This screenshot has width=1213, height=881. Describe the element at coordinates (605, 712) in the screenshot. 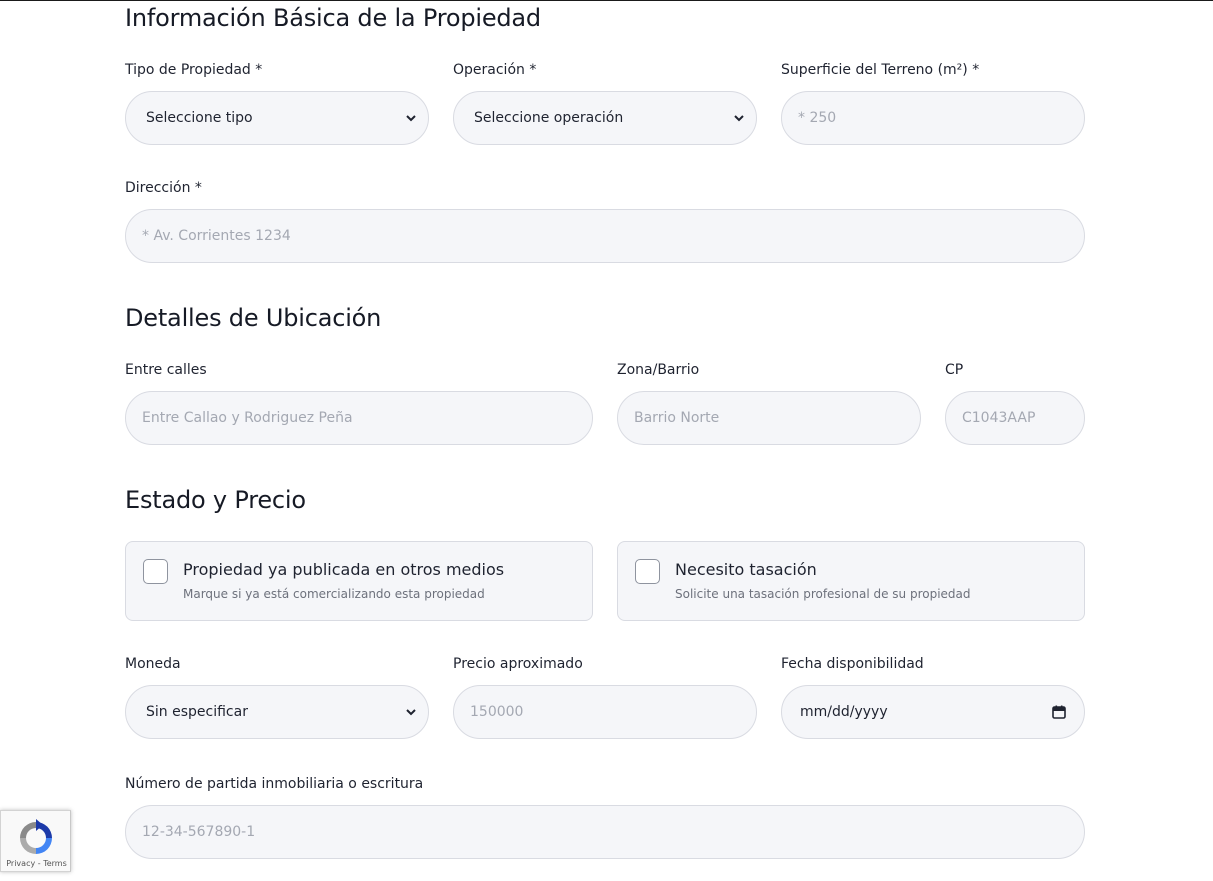

I see `price-input: 150000` at that location.